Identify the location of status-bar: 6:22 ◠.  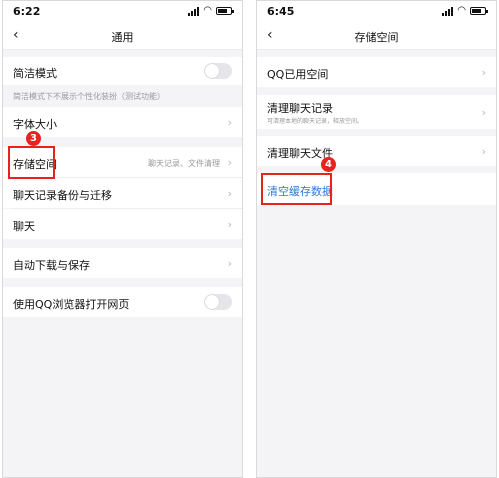
(122, 12).